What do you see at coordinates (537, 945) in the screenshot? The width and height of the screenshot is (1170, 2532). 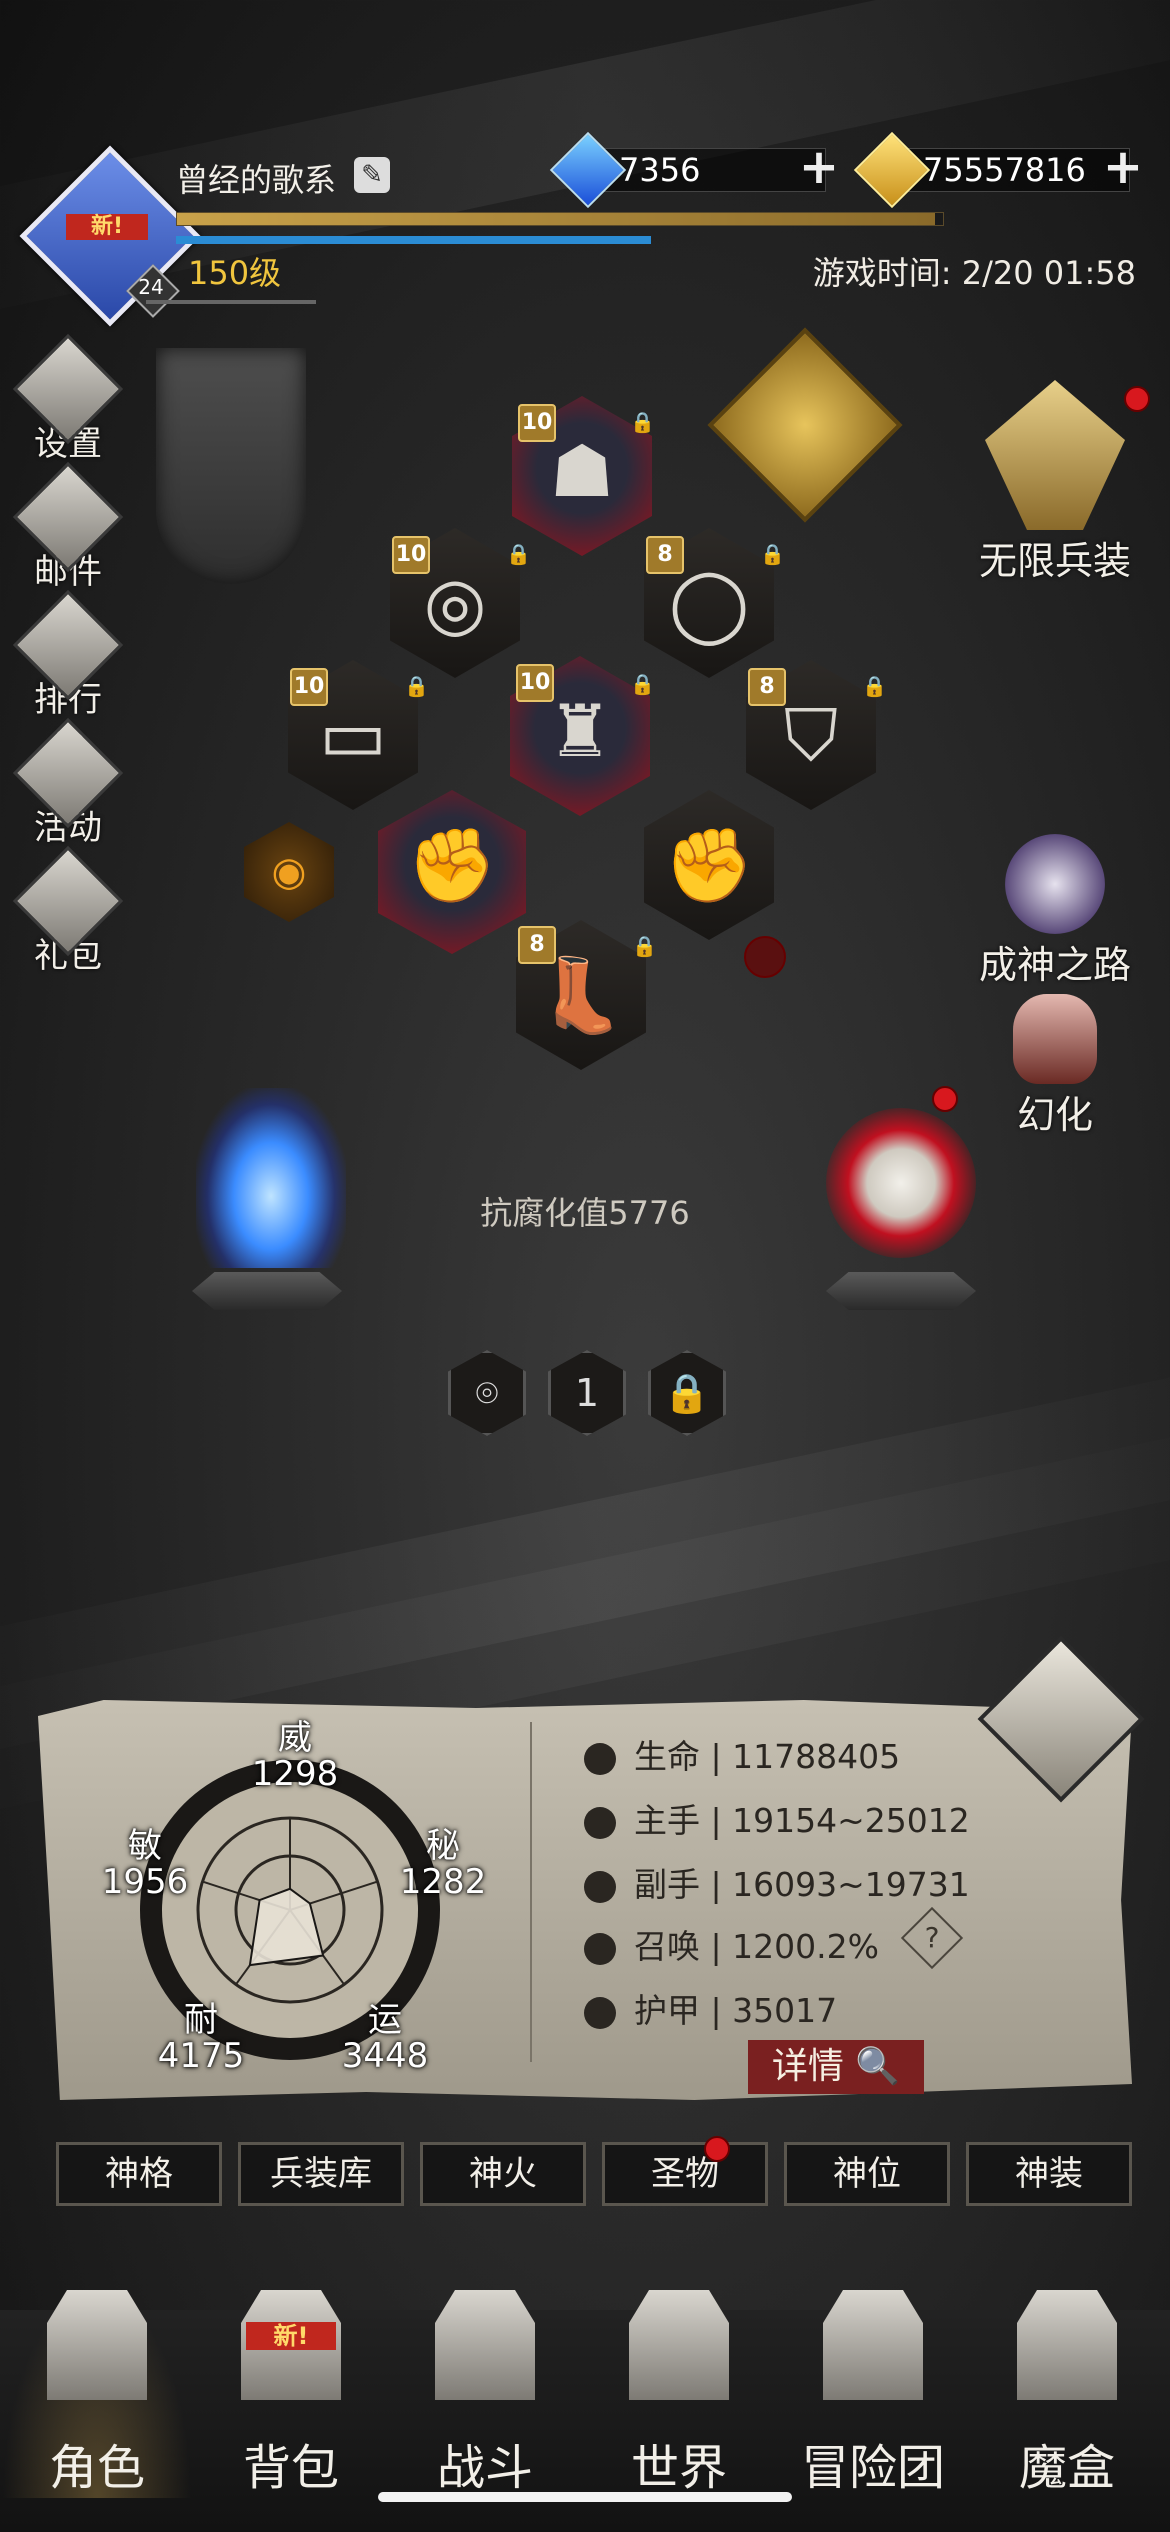 I see `boots-level: 8` at bounding box center [537, 945].